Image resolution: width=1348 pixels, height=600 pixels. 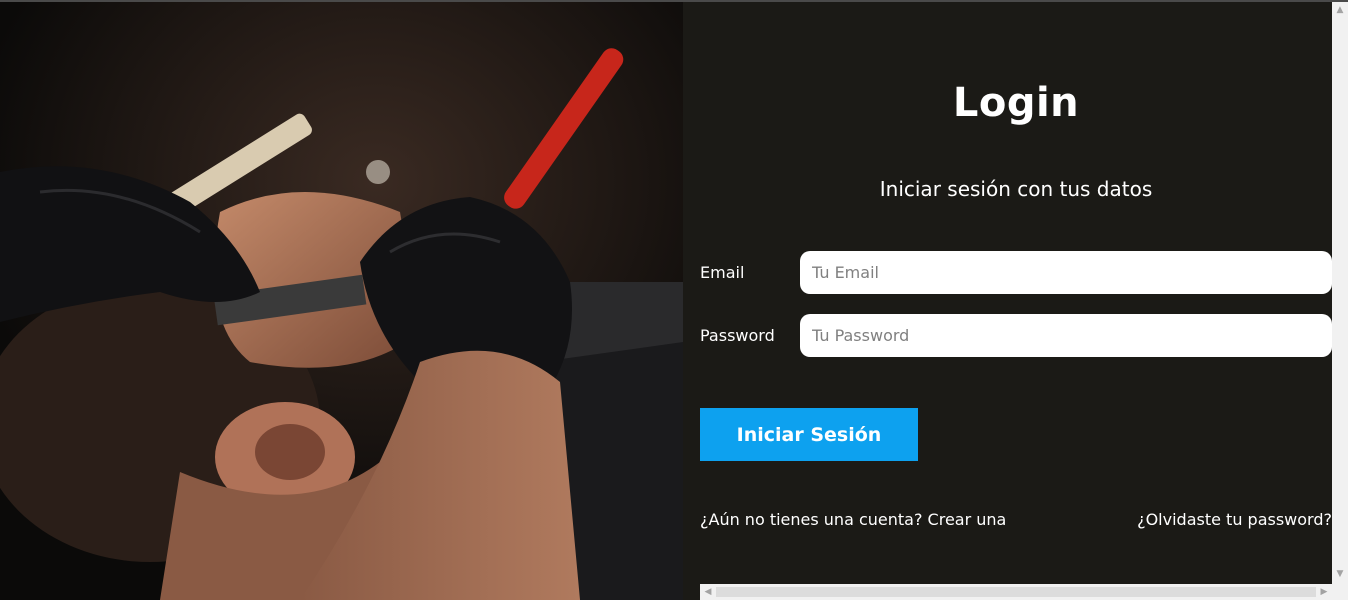 I want to click on horizontal-scrollbar: ◀ ▶, so click(x=1016, y=592).